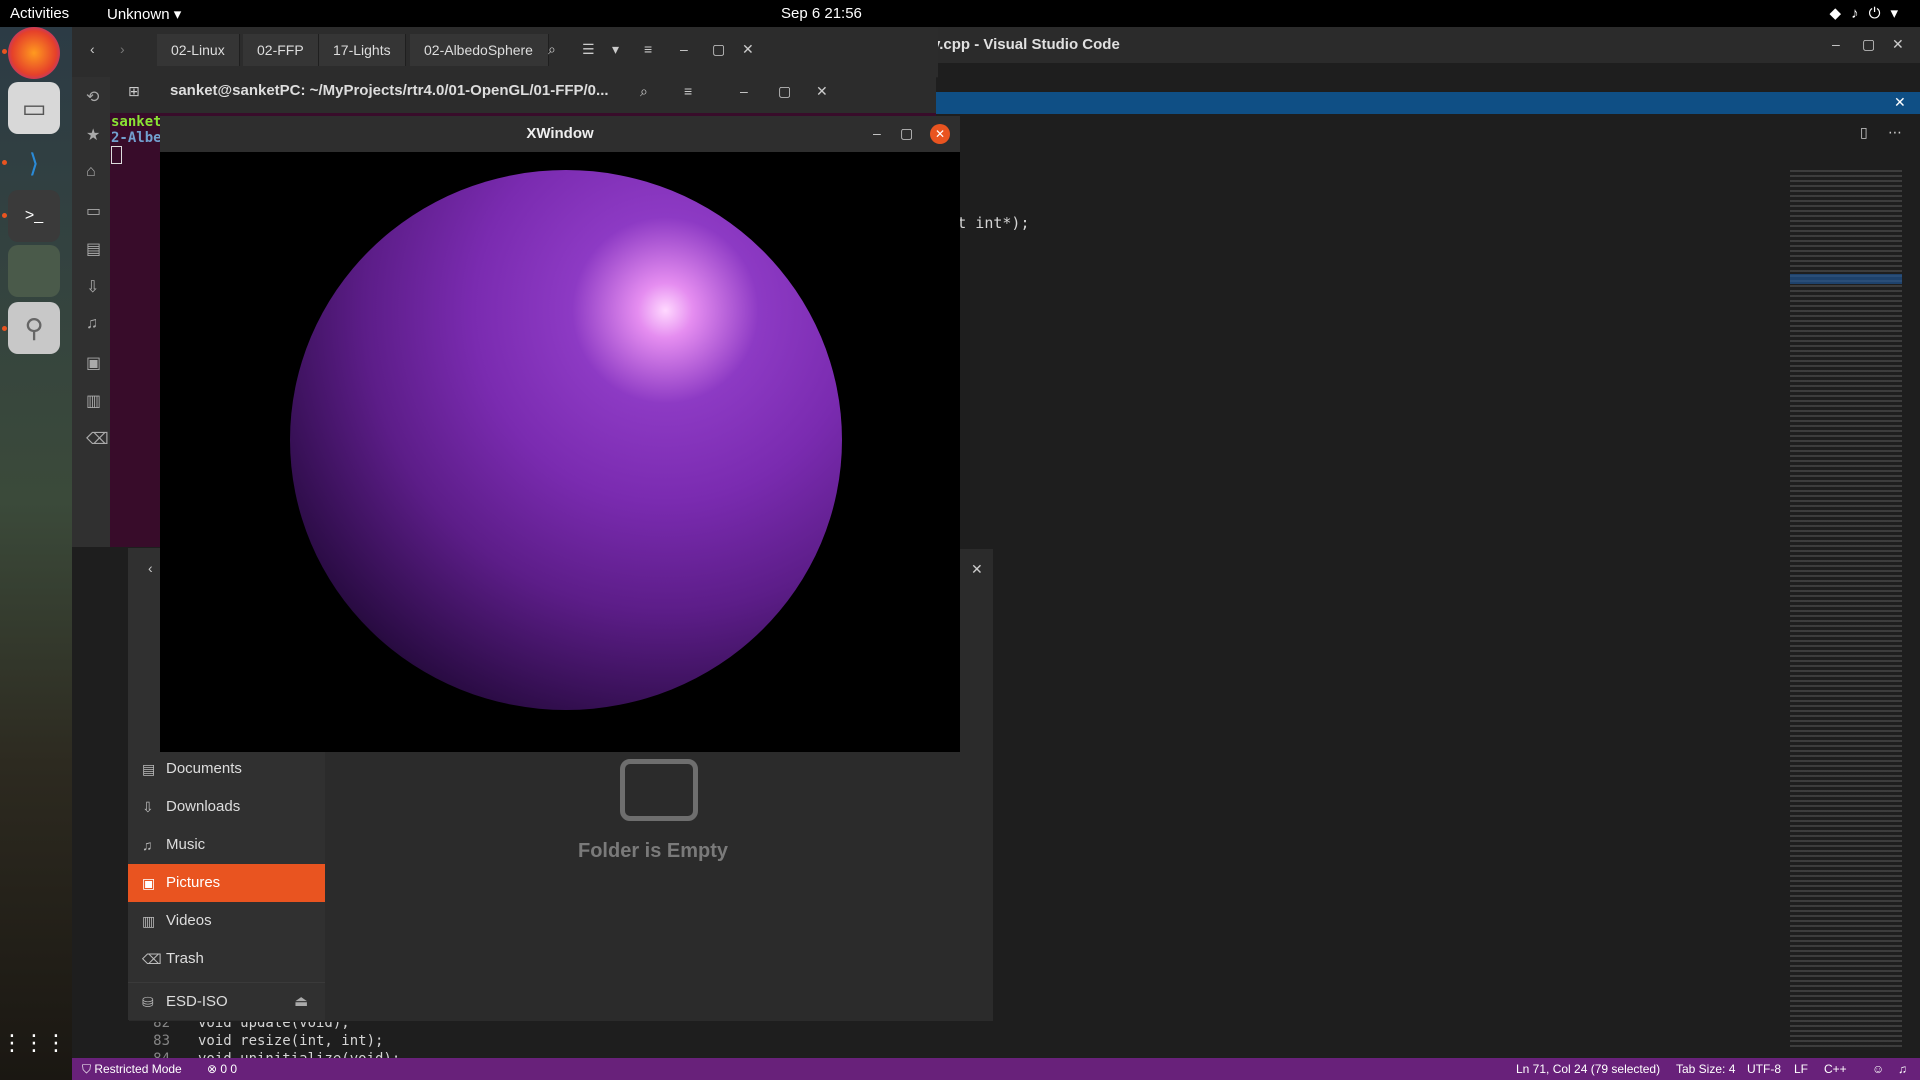 Image resolution: width=1920 pixels, height=1080 pixels. I want to click on notifications-icon: ♫, so click(1902, 1069).